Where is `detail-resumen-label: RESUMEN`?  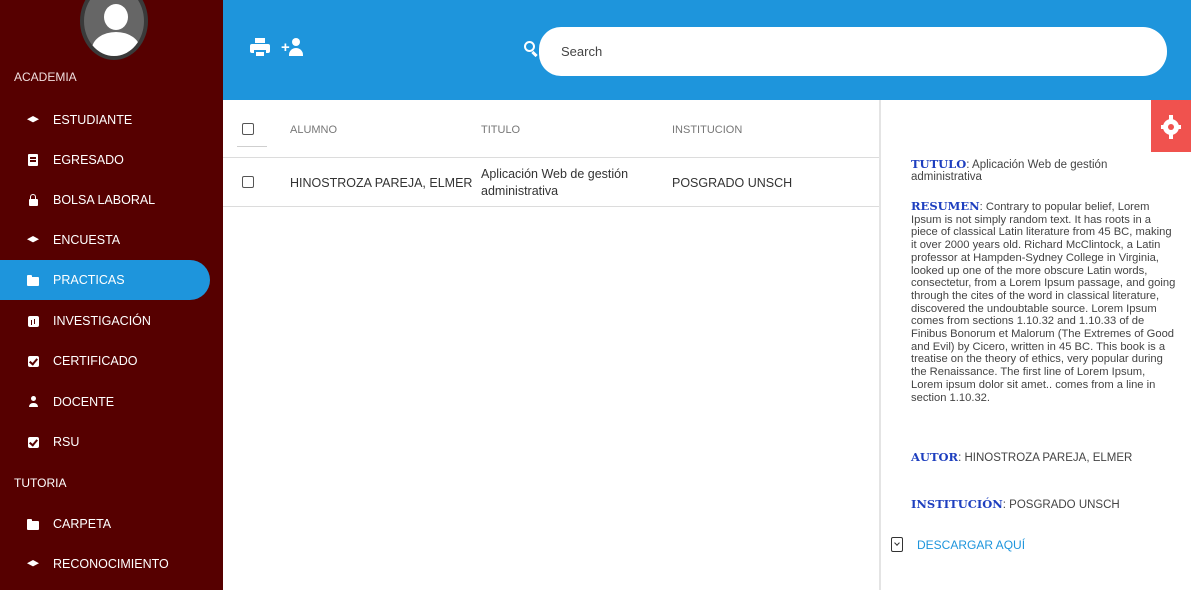
detail-resumen-label: RESUMEN is located at coordinates (945, 206).